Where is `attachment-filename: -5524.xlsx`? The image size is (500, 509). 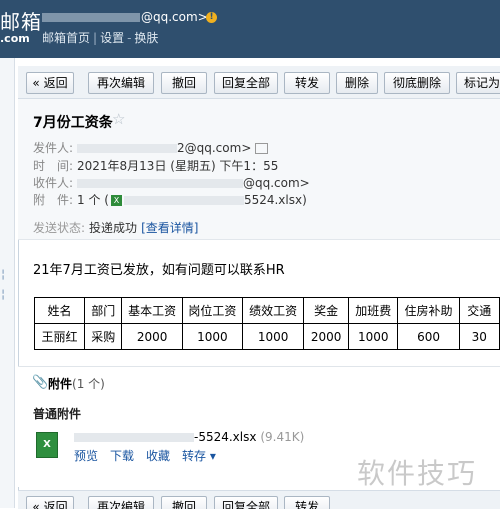 attachment-filename: -5524.xlsx is located at coordinates (225, 437).